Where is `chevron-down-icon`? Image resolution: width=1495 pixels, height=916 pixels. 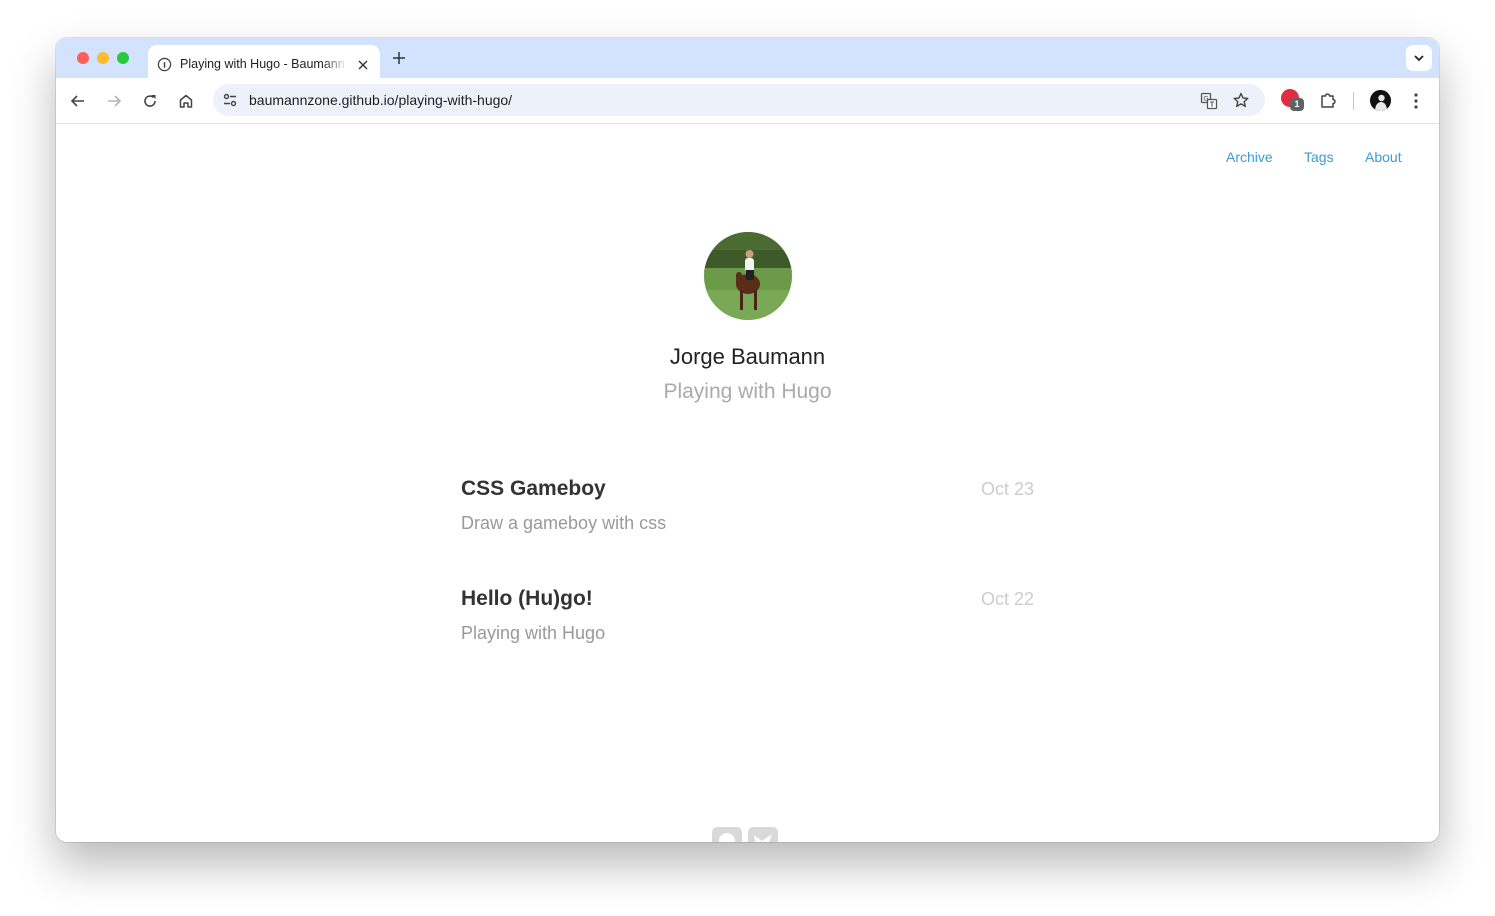
chevron-down-icon is located at coordinates (1419, 58).